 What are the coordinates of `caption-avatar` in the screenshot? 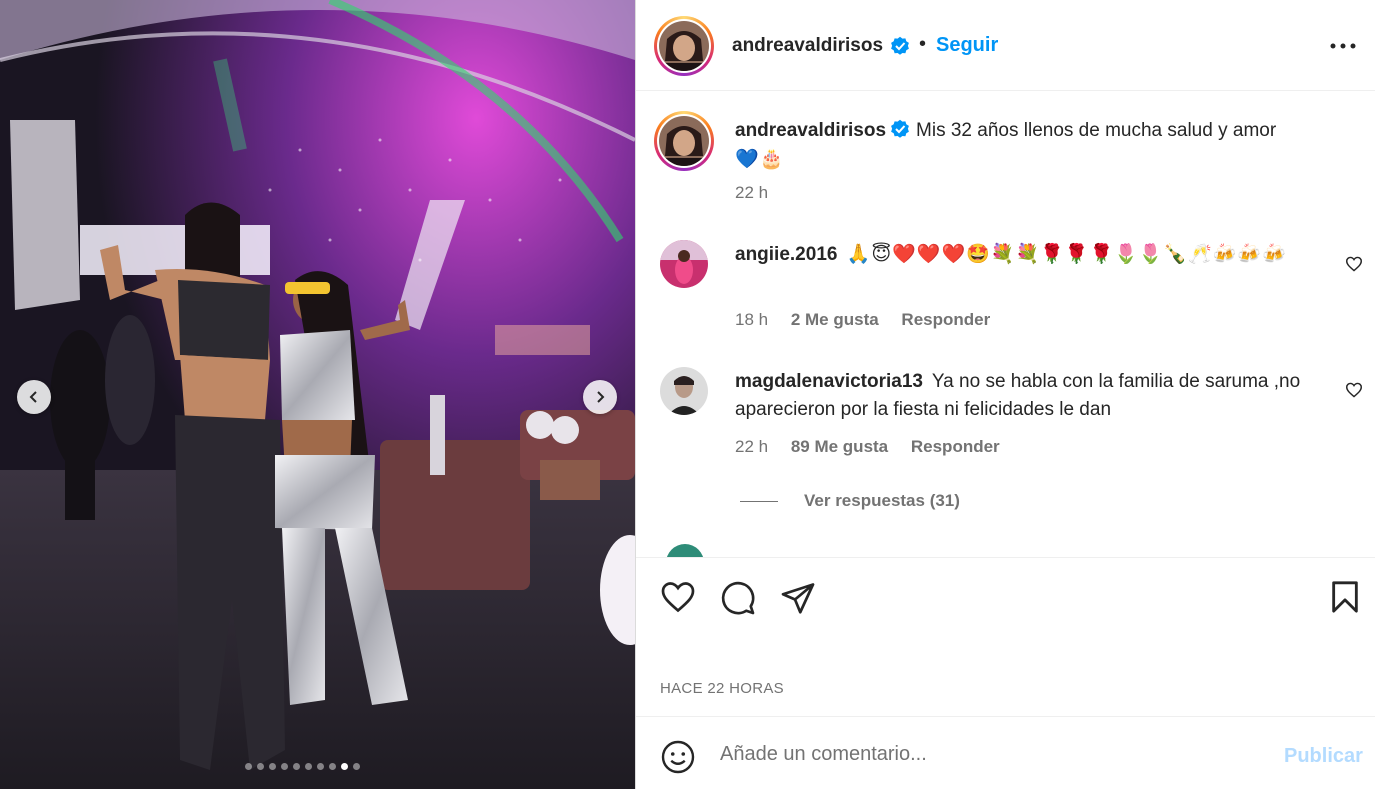 It's located at (684, 141).